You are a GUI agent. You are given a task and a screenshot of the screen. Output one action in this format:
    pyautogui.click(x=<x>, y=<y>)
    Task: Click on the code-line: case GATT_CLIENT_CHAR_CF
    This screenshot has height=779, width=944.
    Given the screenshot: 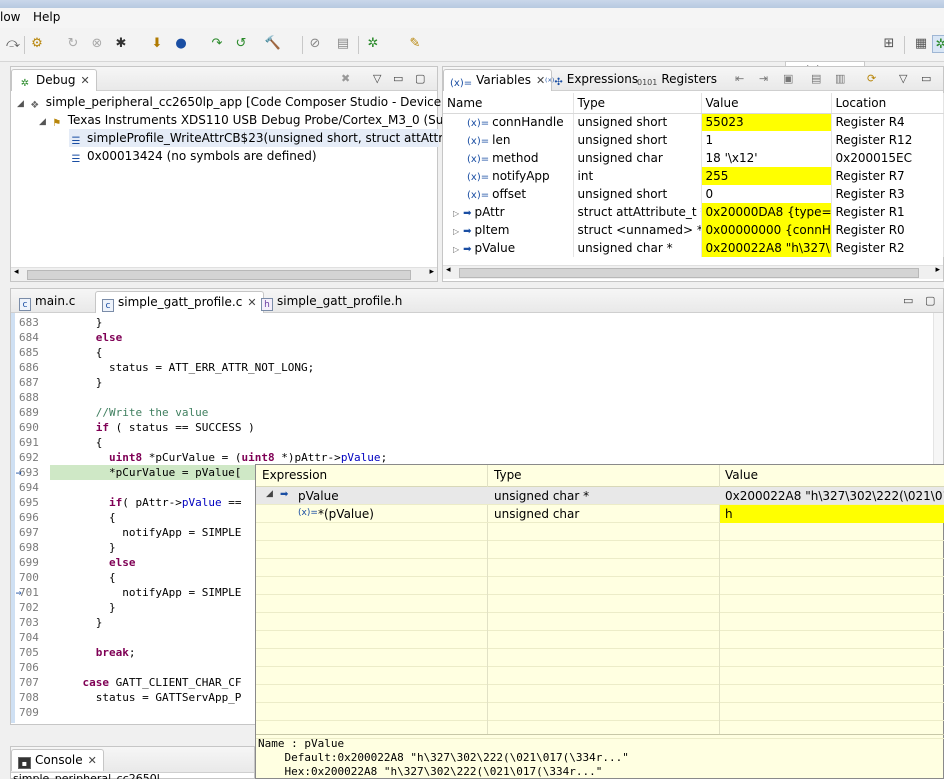 What is the action you would take?
    pyautogui.click(x=149, y=682)
    